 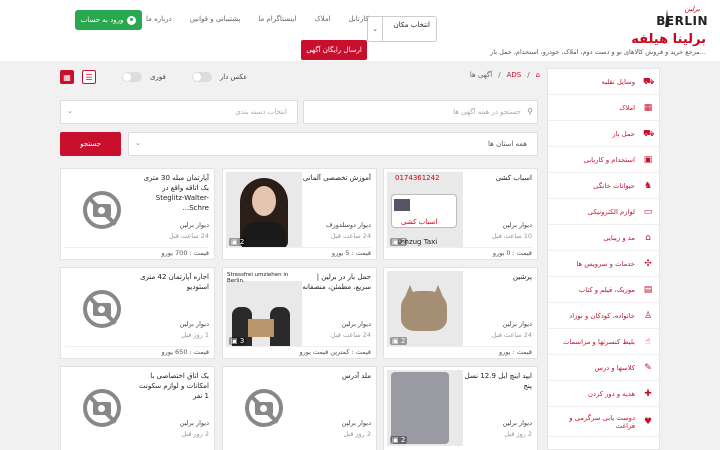 I want to click on wrench-icon: ✣, so click(x=648, y=263).